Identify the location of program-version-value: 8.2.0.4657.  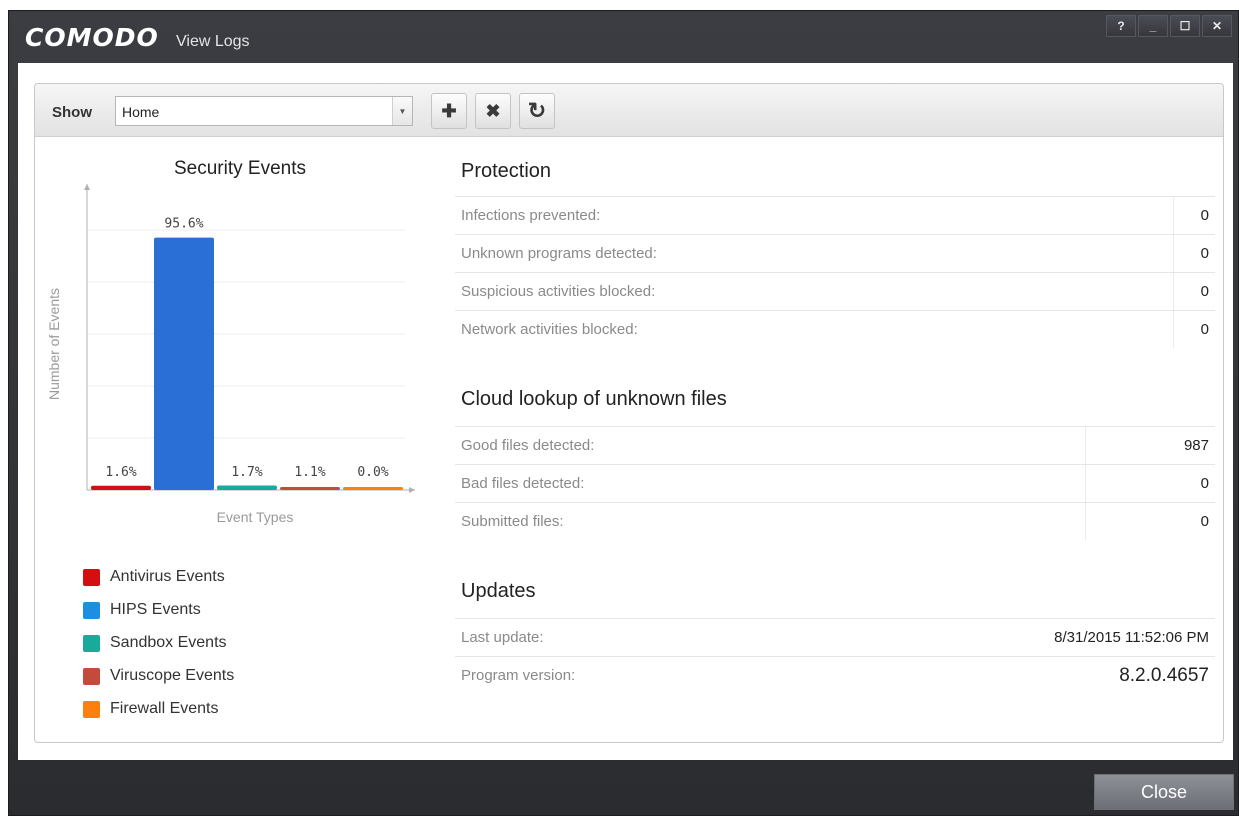
(1164, 675).